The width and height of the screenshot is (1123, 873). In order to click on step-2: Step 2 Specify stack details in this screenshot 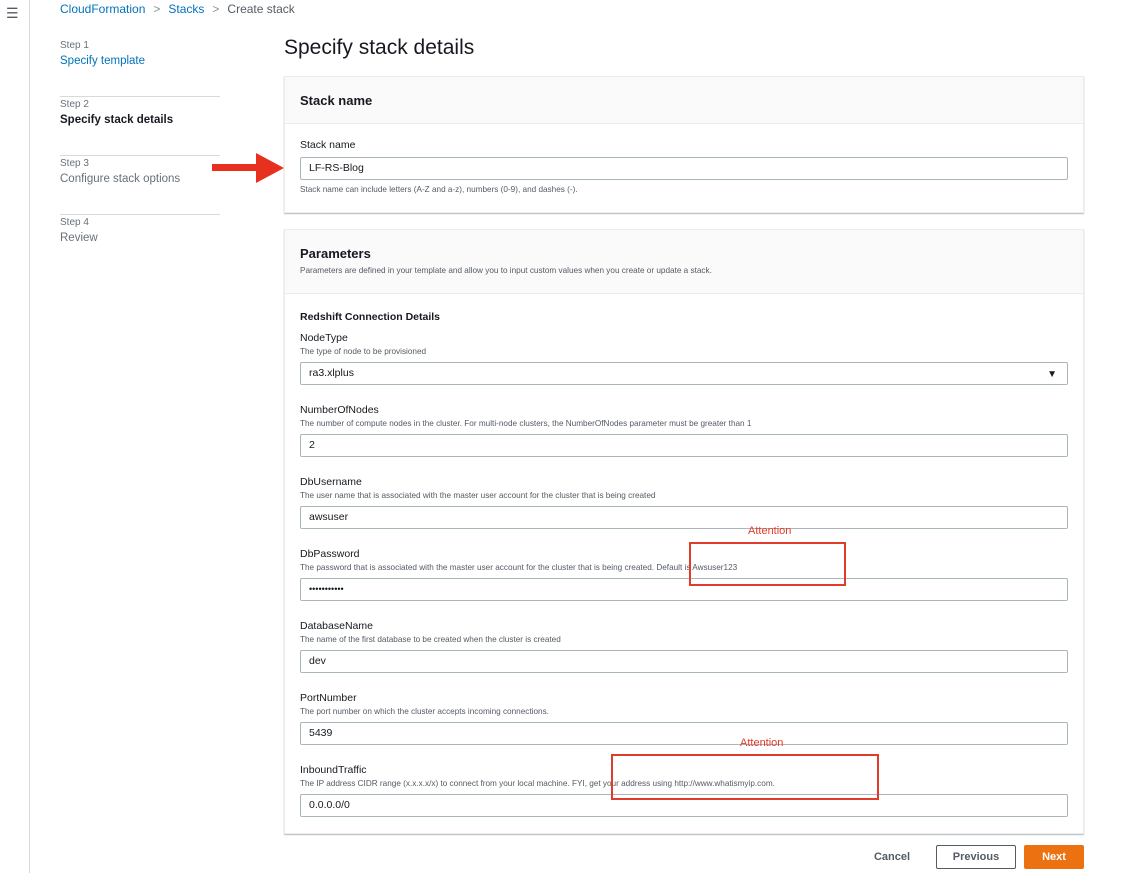, I will do `click(140, 126)`.